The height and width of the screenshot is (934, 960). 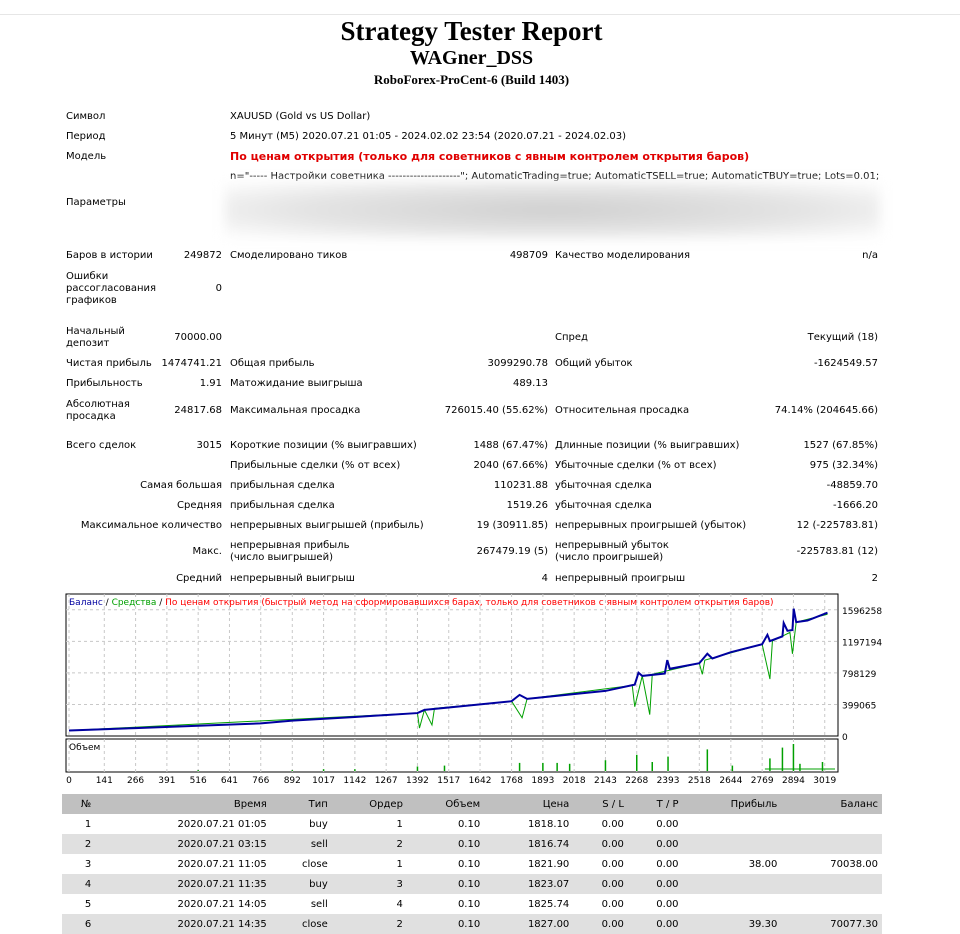 What do you see at coordinates (229, 781) in the screenshot?
I see `x-tick-label: 641` at bounding box center [229, 781].